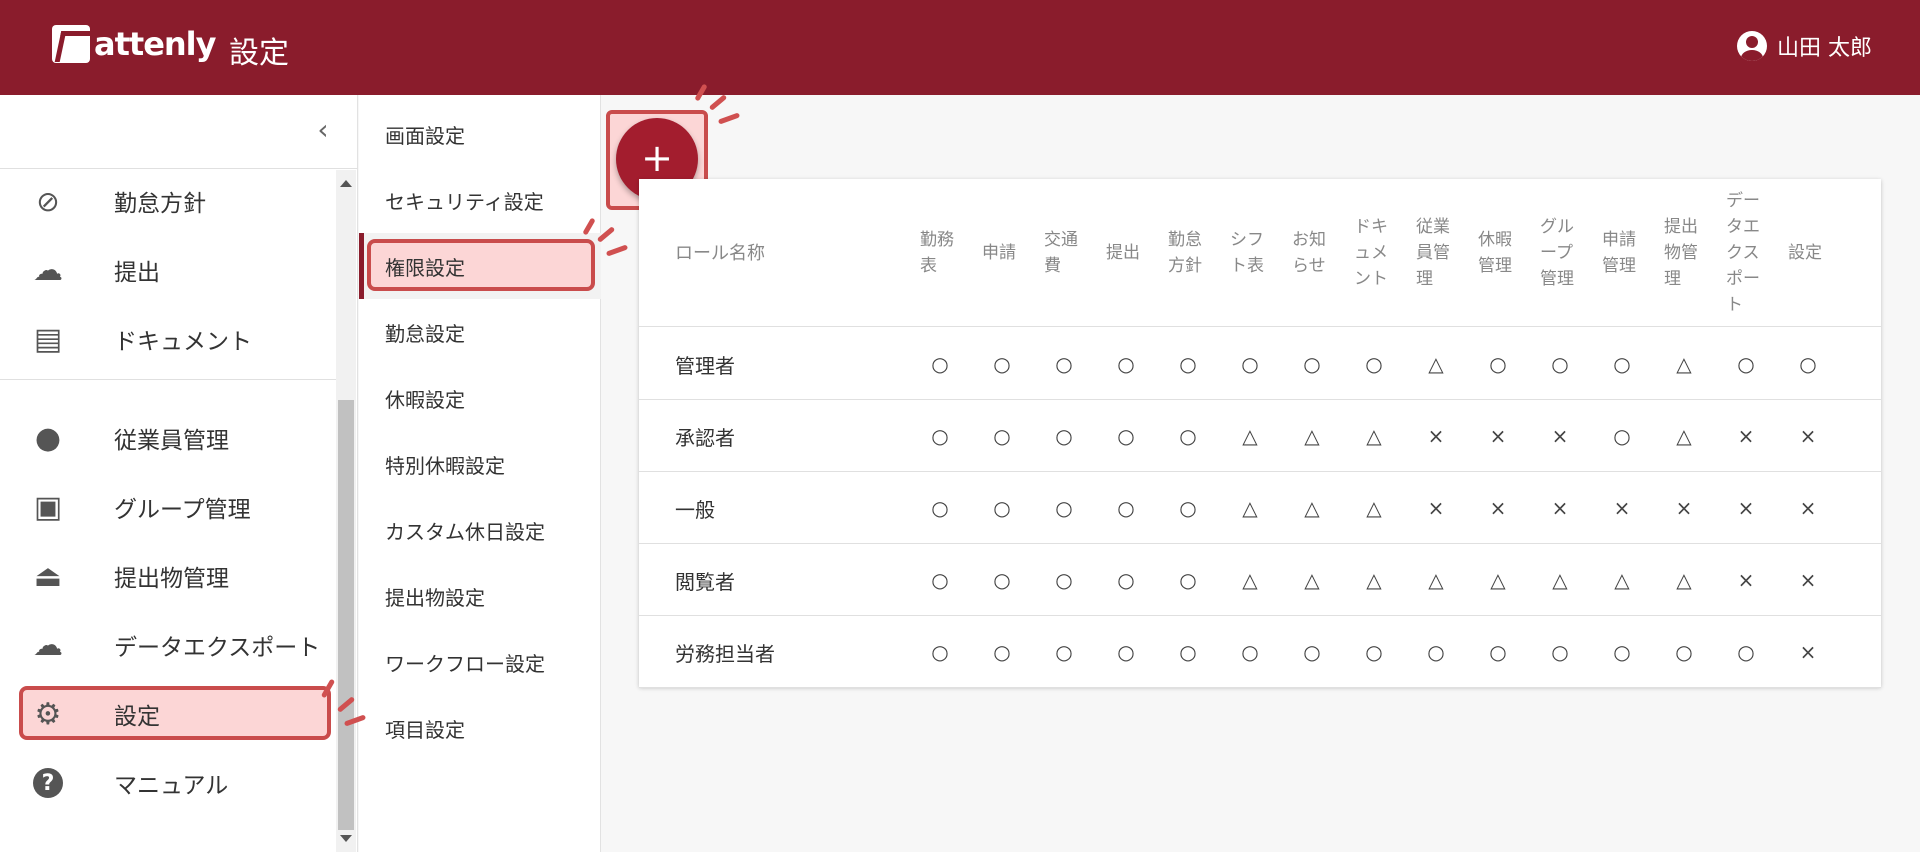  What do you see at coordinates (1061, 253) in the screenshot?
I see `column-header-label: 交通費` at bounding box center [1061, 253].